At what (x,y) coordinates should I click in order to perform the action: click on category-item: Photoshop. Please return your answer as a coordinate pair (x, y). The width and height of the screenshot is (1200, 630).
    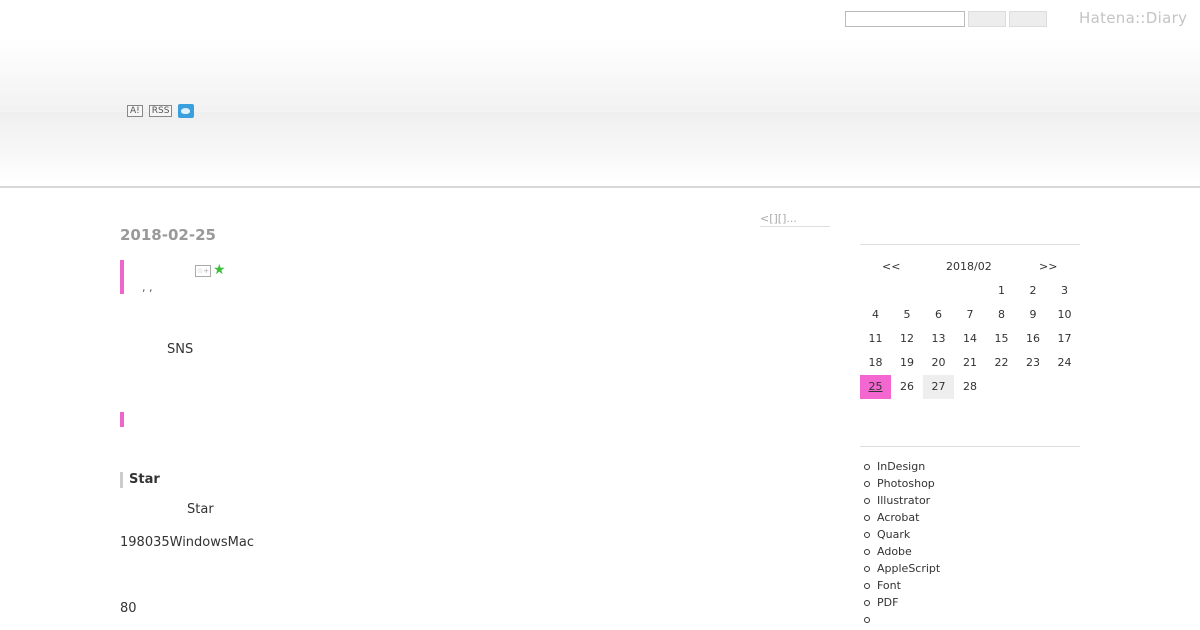
    Looking at the image, I should click on (901, 483).